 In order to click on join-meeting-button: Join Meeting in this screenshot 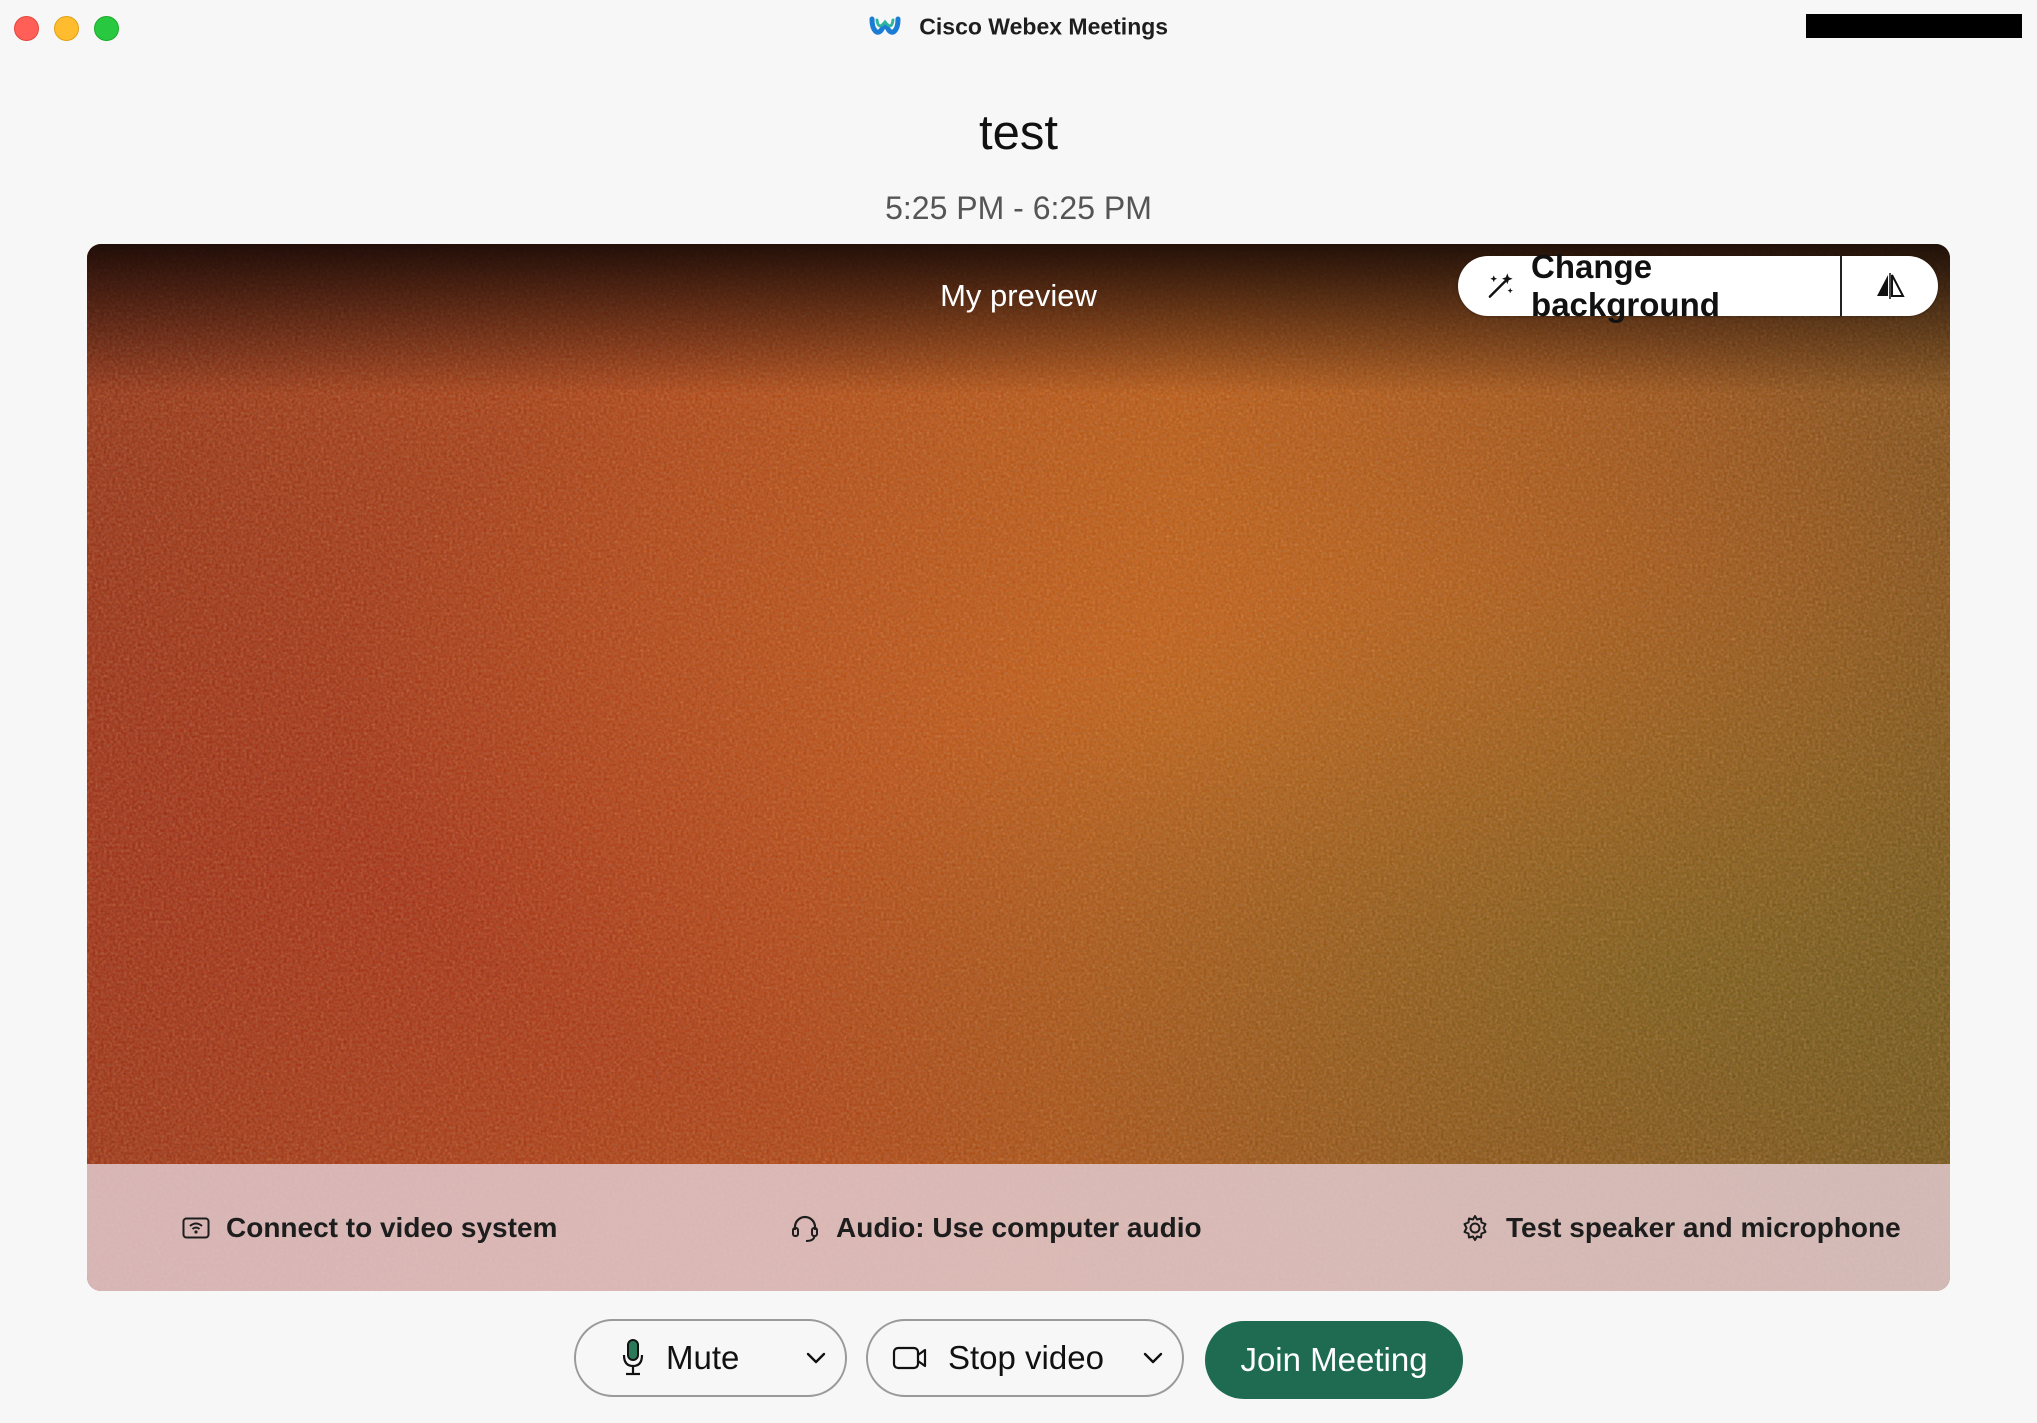, I will do `click(1334, 1360)`.